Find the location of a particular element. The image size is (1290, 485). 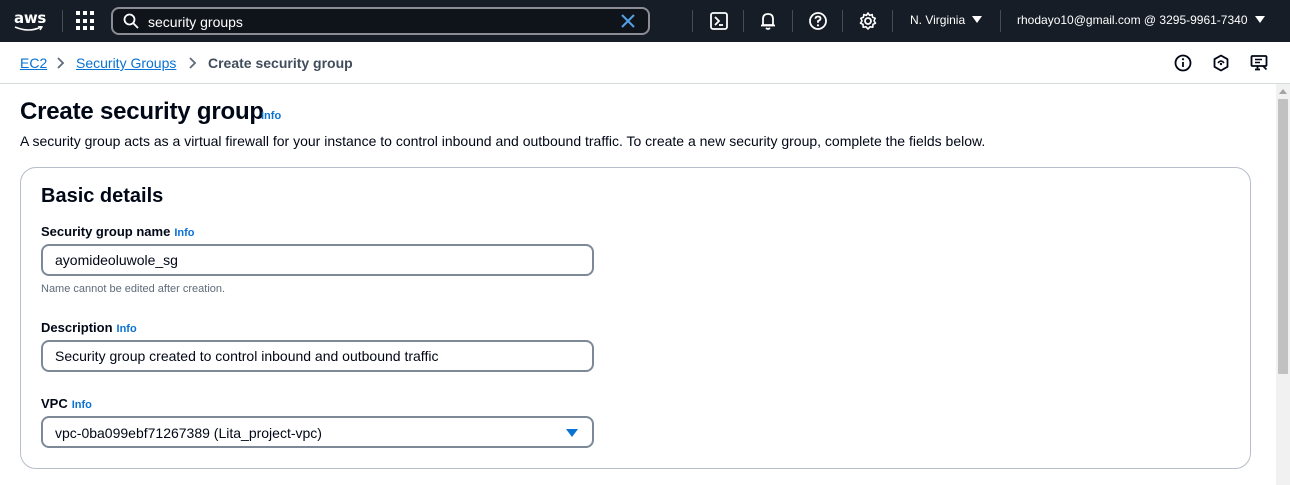

account-label: rhodayo10@gmail.com @ 3295-9961-7340 is located at coordinates (1132, 20).